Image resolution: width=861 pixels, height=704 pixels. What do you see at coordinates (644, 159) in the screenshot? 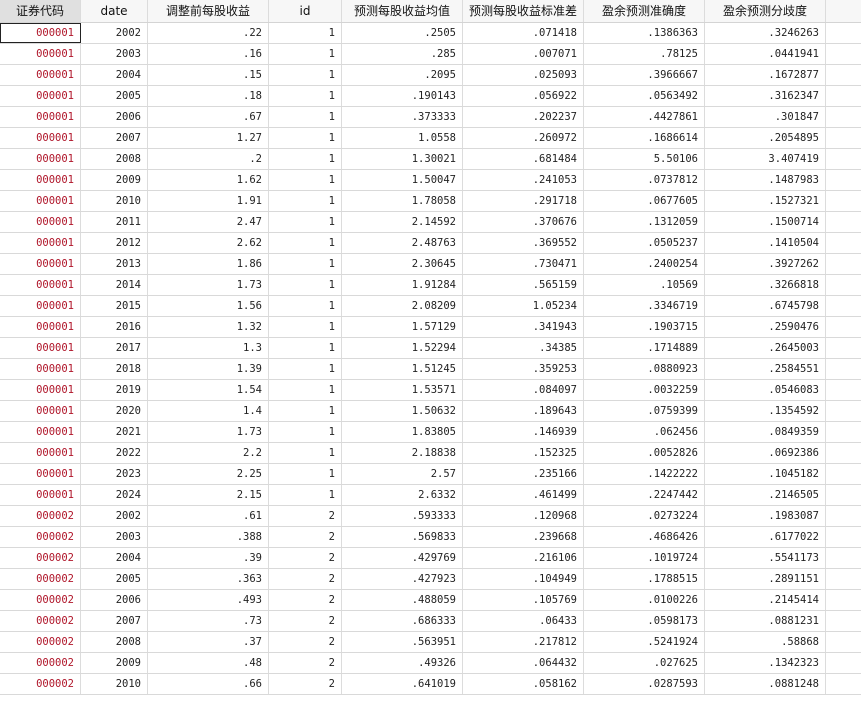
I see `table-cell: 5.50106` at bounding box center [644, 159].